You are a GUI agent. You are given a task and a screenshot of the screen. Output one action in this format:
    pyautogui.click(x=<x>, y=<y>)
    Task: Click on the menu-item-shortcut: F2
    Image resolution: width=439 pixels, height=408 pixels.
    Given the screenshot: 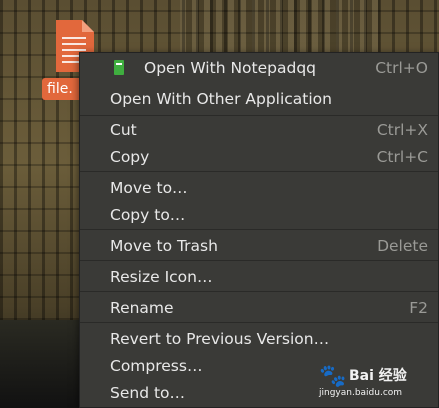 What is the action you would take?
    pyautogui.click(x=418, y=308)
    